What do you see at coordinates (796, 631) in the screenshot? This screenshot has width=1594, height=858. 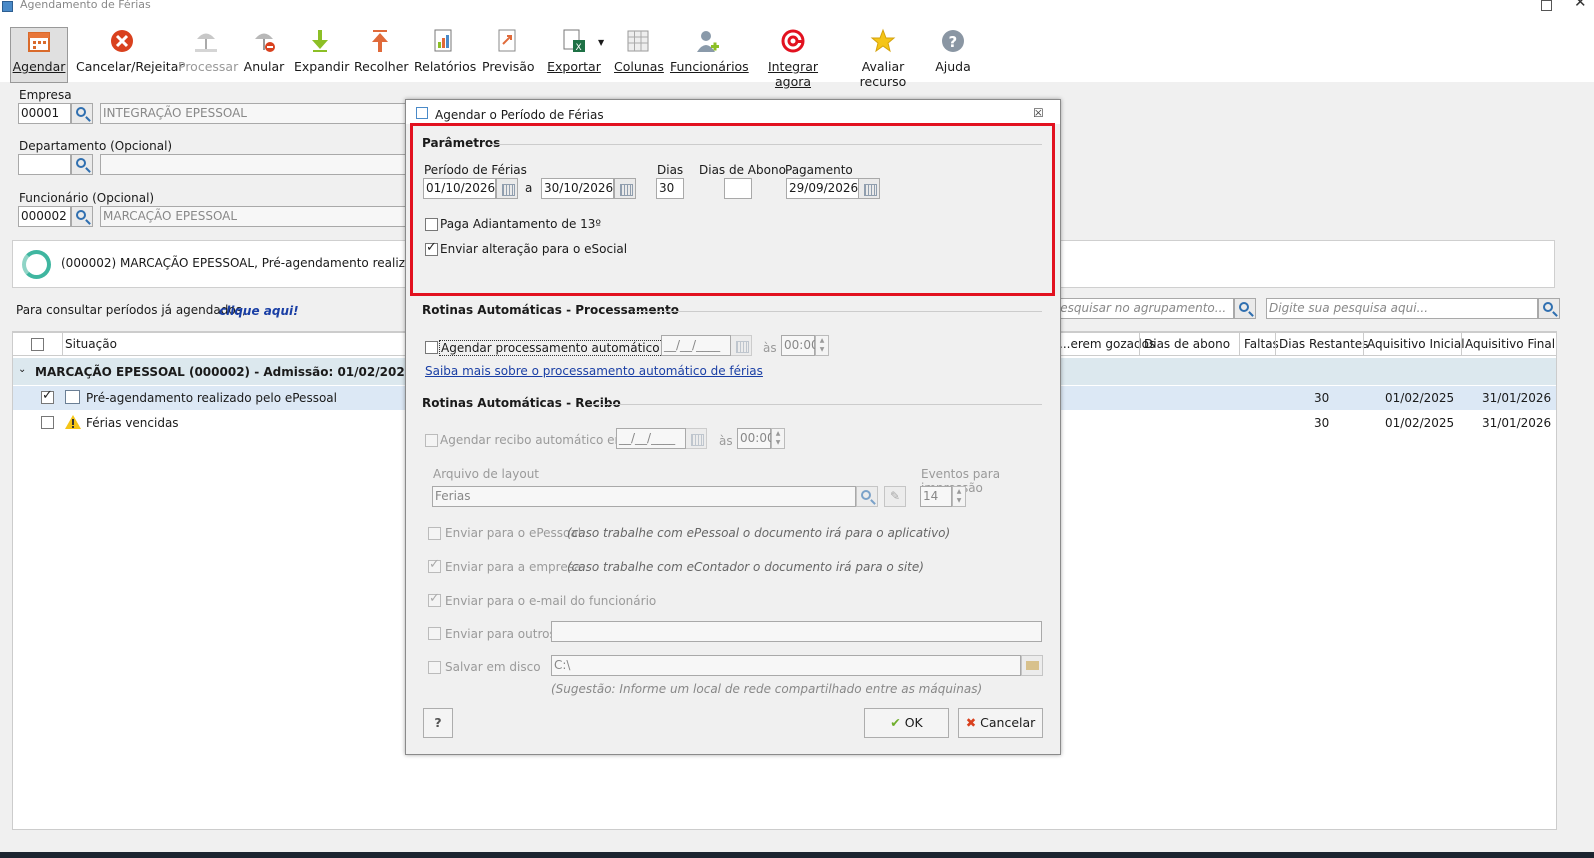 I see `outros-input` at bounding box center [796, 631].